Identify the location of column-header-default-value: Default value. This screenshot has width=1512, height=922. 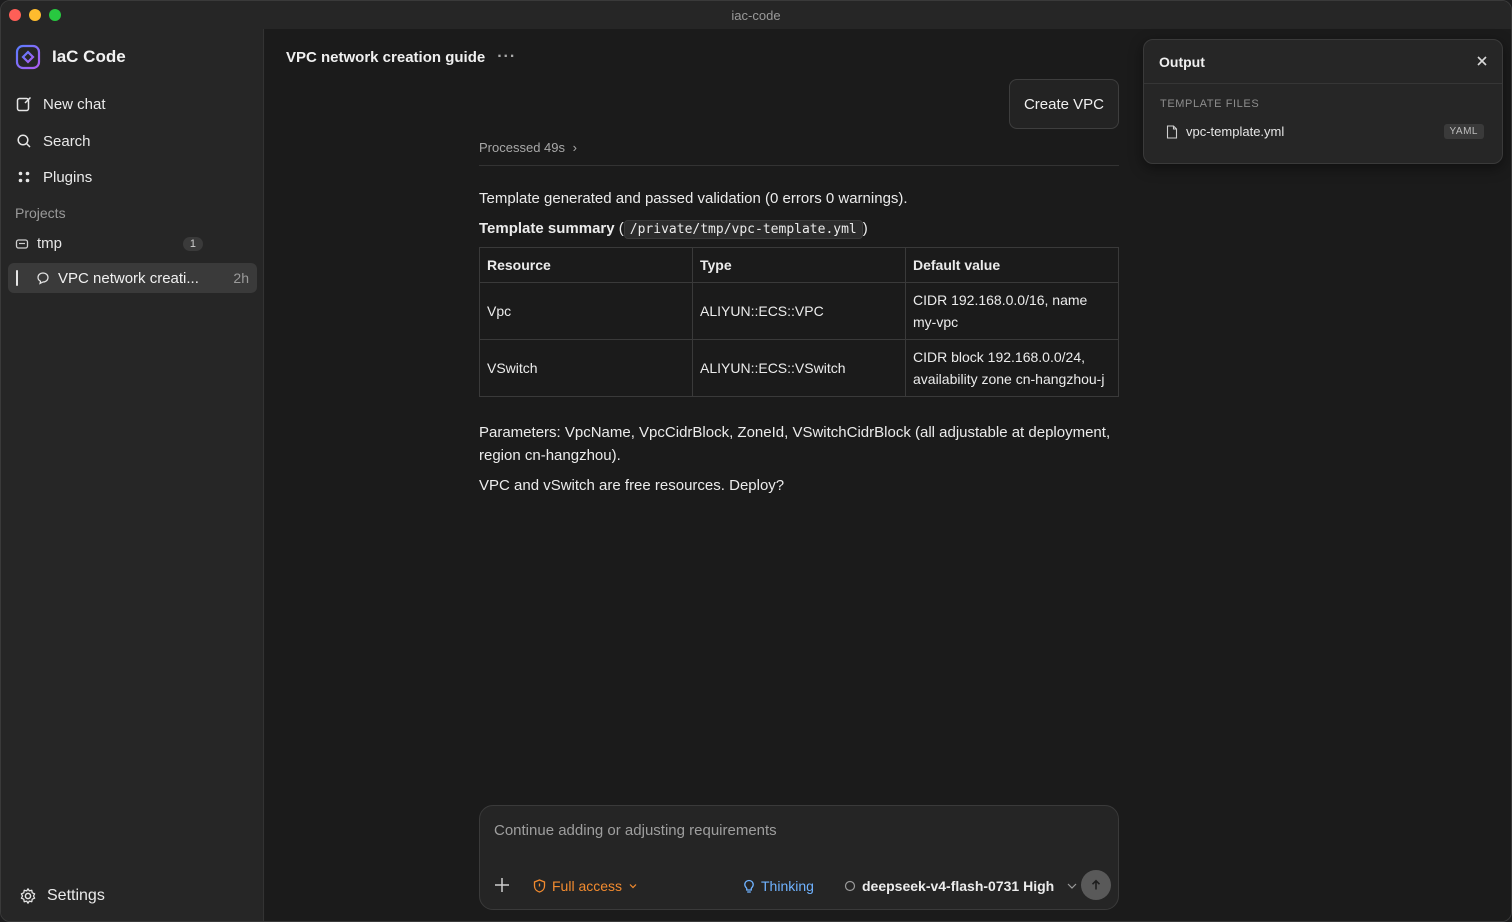
(1012, 265).